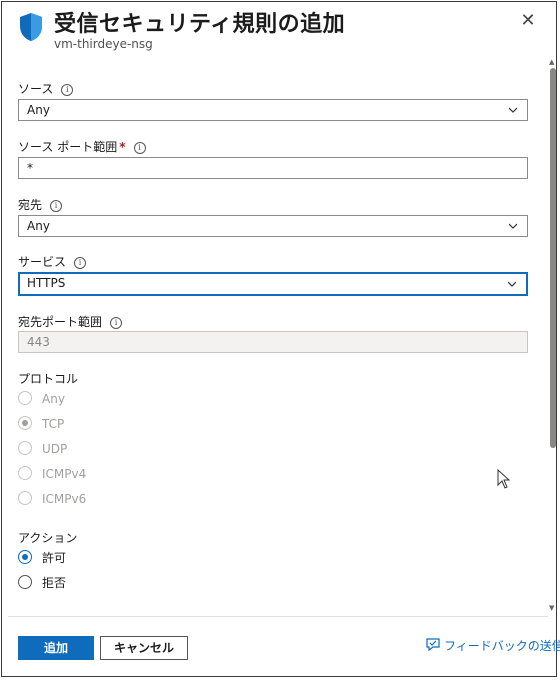 The width and height of the screenshot is (560, 680). I want to click on add-button: 追加, so click(56, 648).